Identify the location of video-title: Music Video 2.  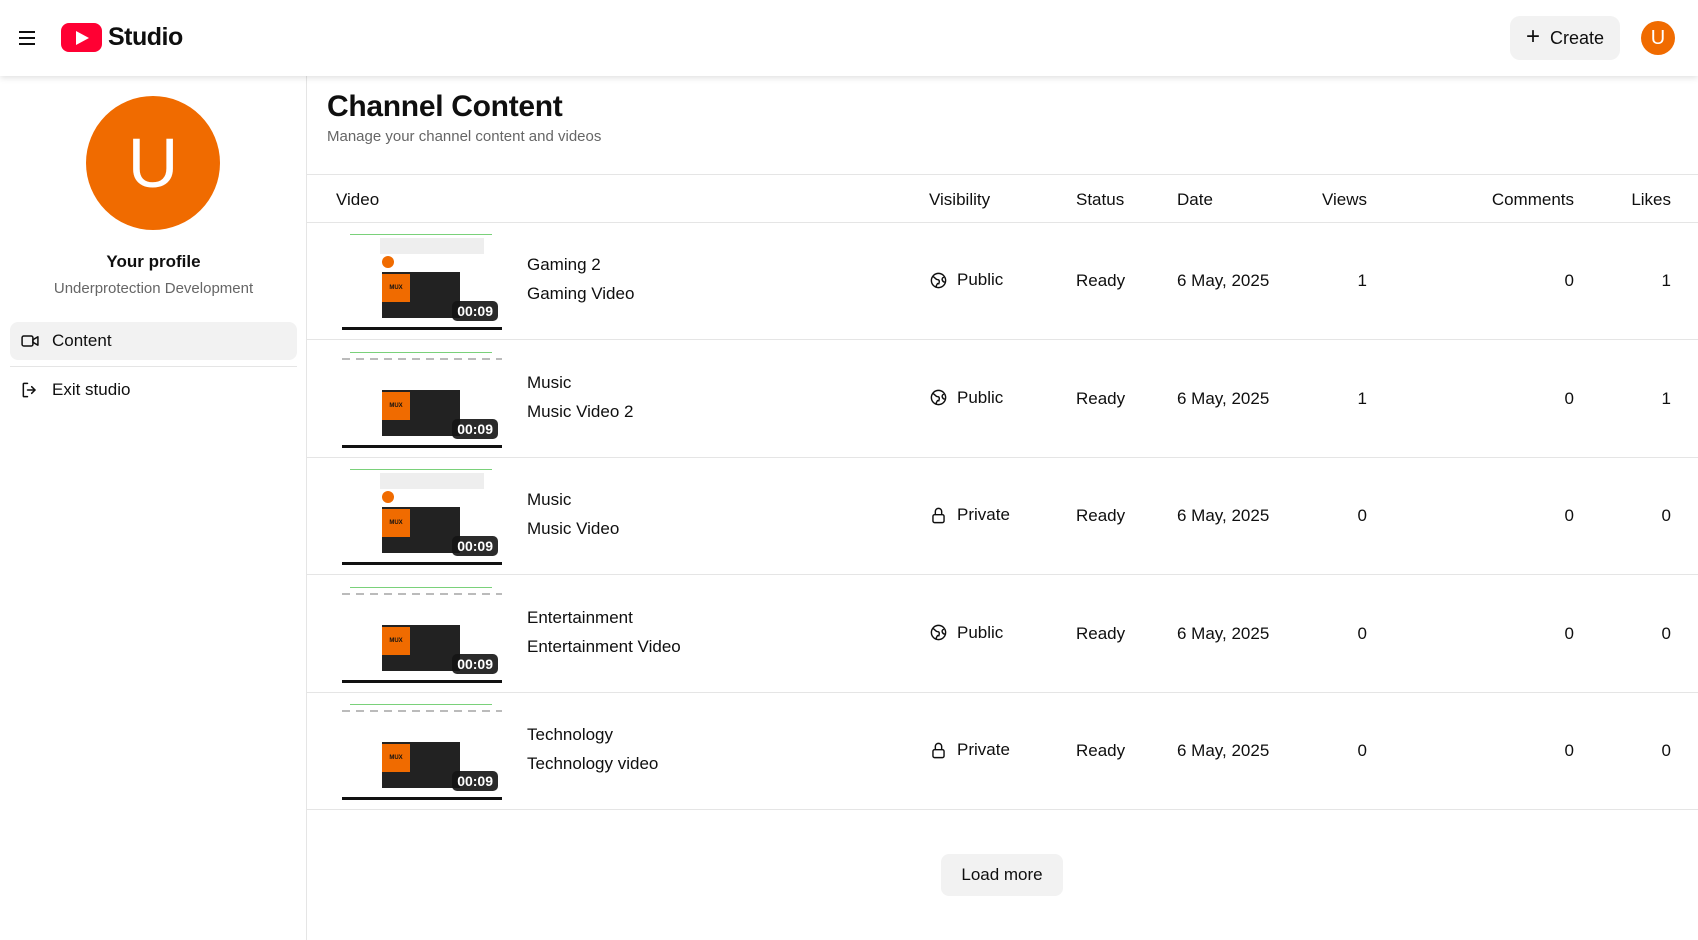
(580, 411).